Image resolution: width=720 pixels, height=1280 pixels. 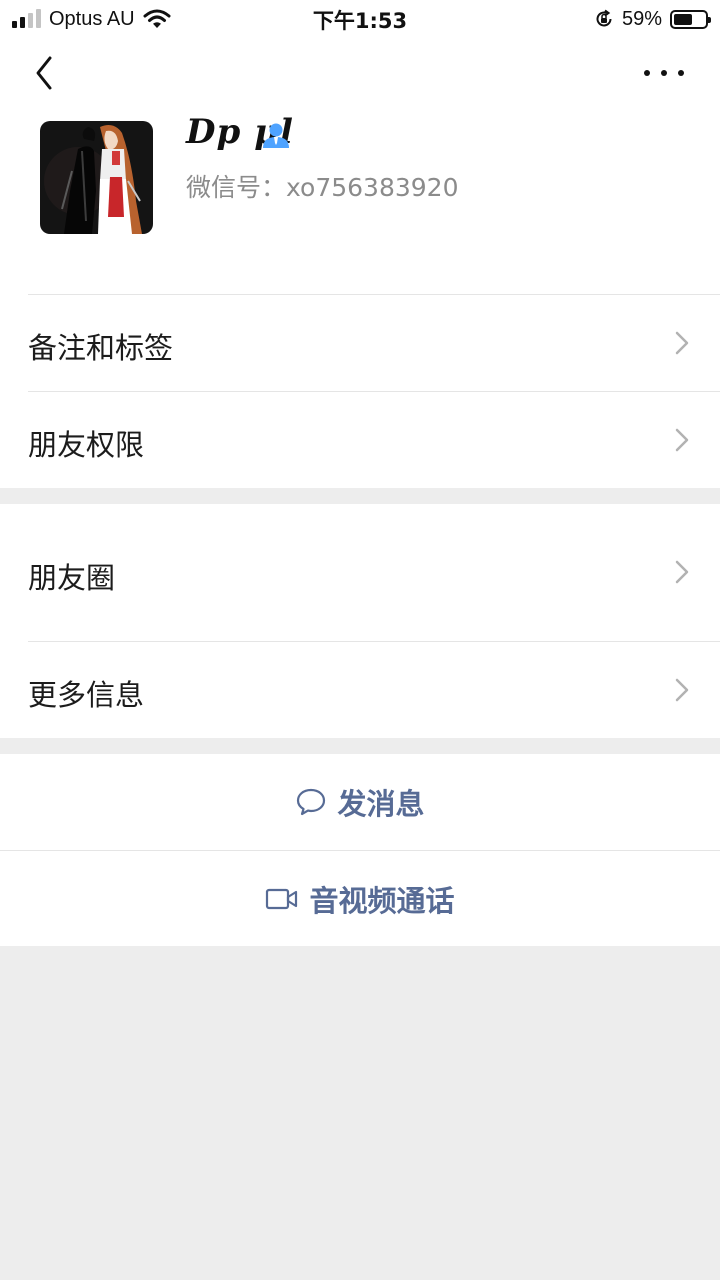 I want to click on send-message-button: 发消息, so click(x=360, y=802).